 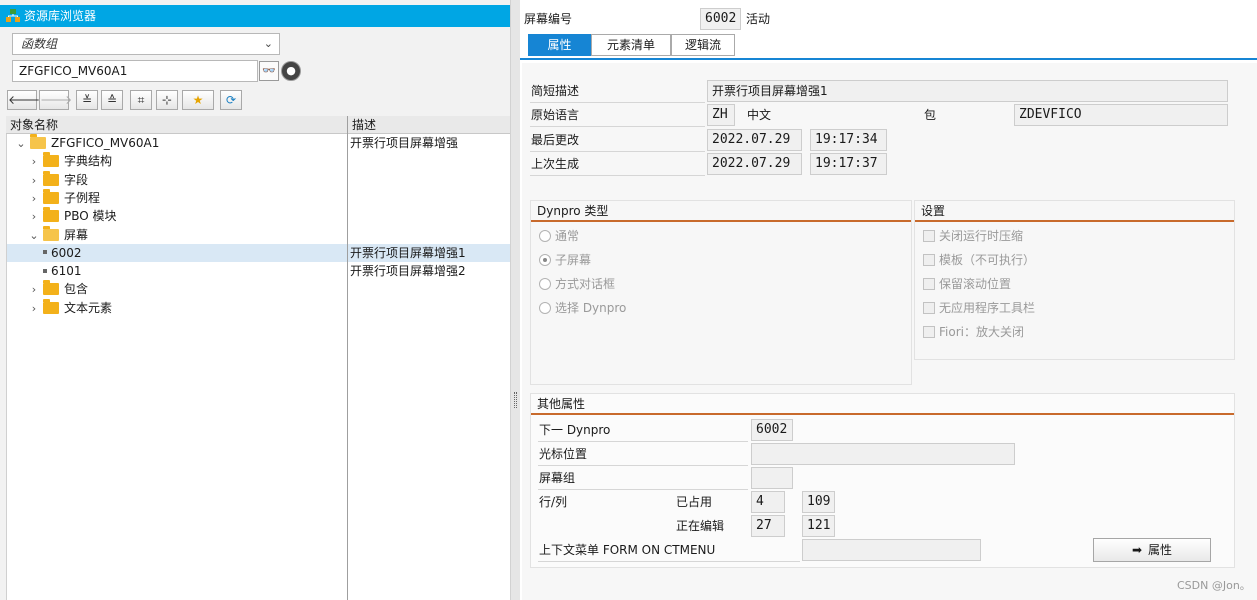 What do you see at coordinates (555, 91) in the screenshot?
I see `short-desc-label: 简短描述` at bounding box center [555, 91].